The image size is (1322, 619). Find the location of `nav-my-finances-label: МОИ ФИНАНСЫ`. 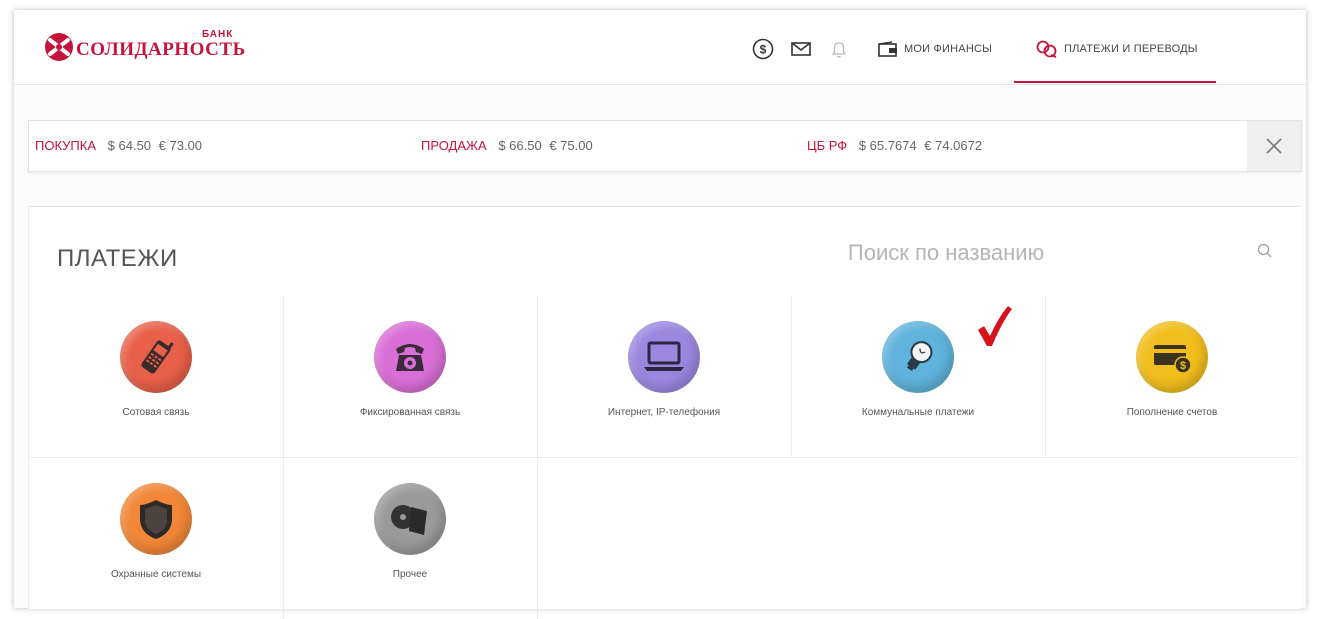

nav-my-finances-label: МОИ ФИНАНСЫ is located at coordinates (948, 49).